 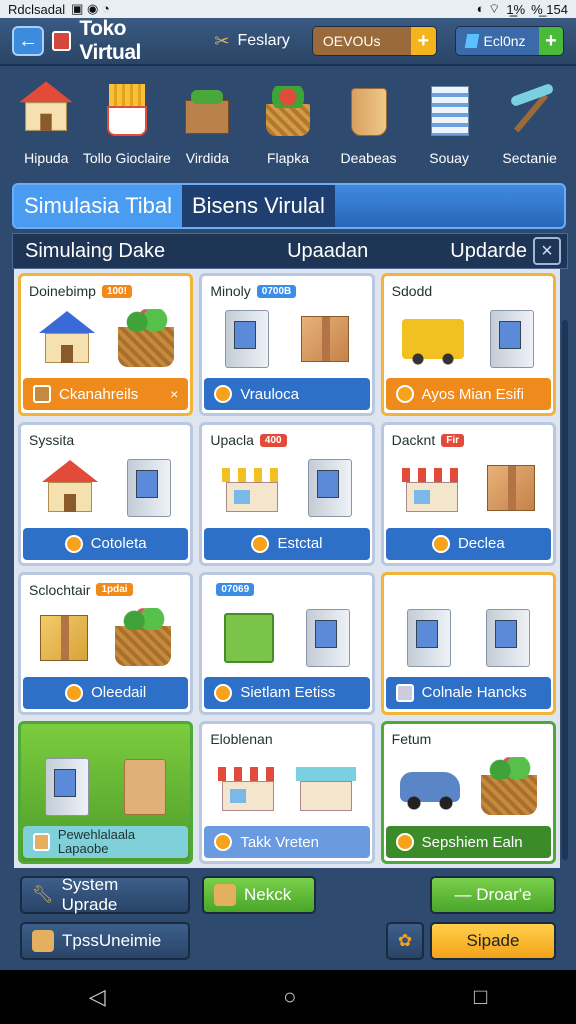 What do you see at coordinates (258, 206) in the screenshot?
I see `tab-bisens: Bisens Virulal` at bounding box center [258, 206].